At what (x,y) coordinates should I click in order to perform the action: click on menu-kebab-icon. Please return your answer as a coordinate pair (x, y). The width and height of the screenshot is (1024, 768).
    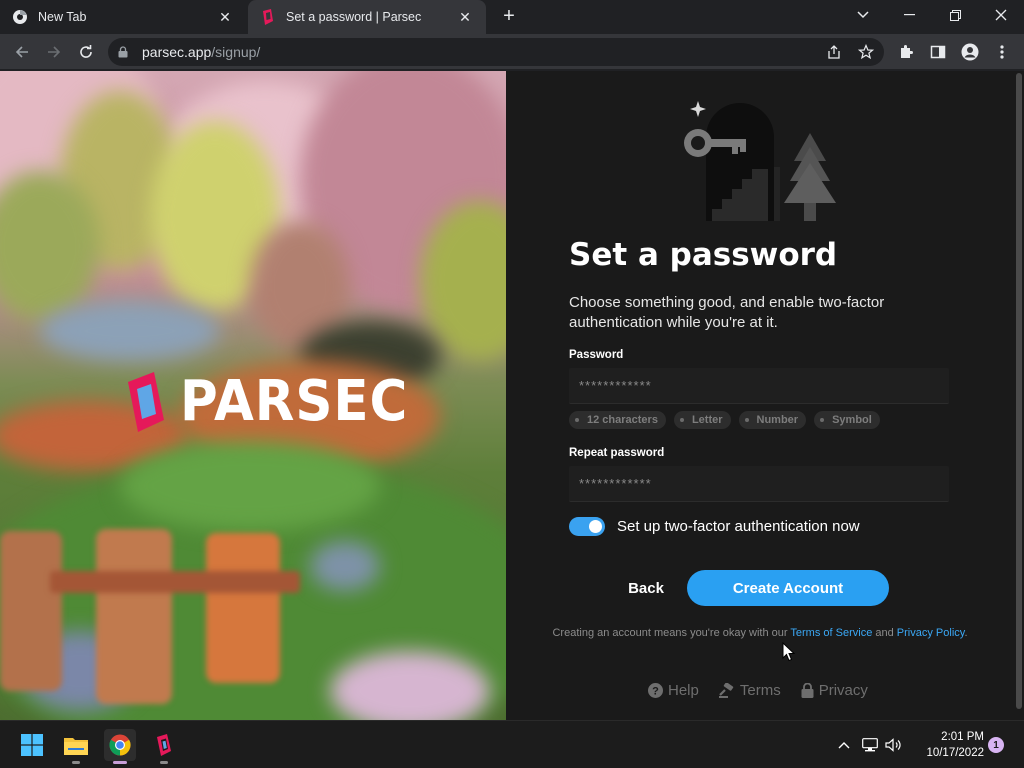
    Looking at the image, I should click on (1002, 52).